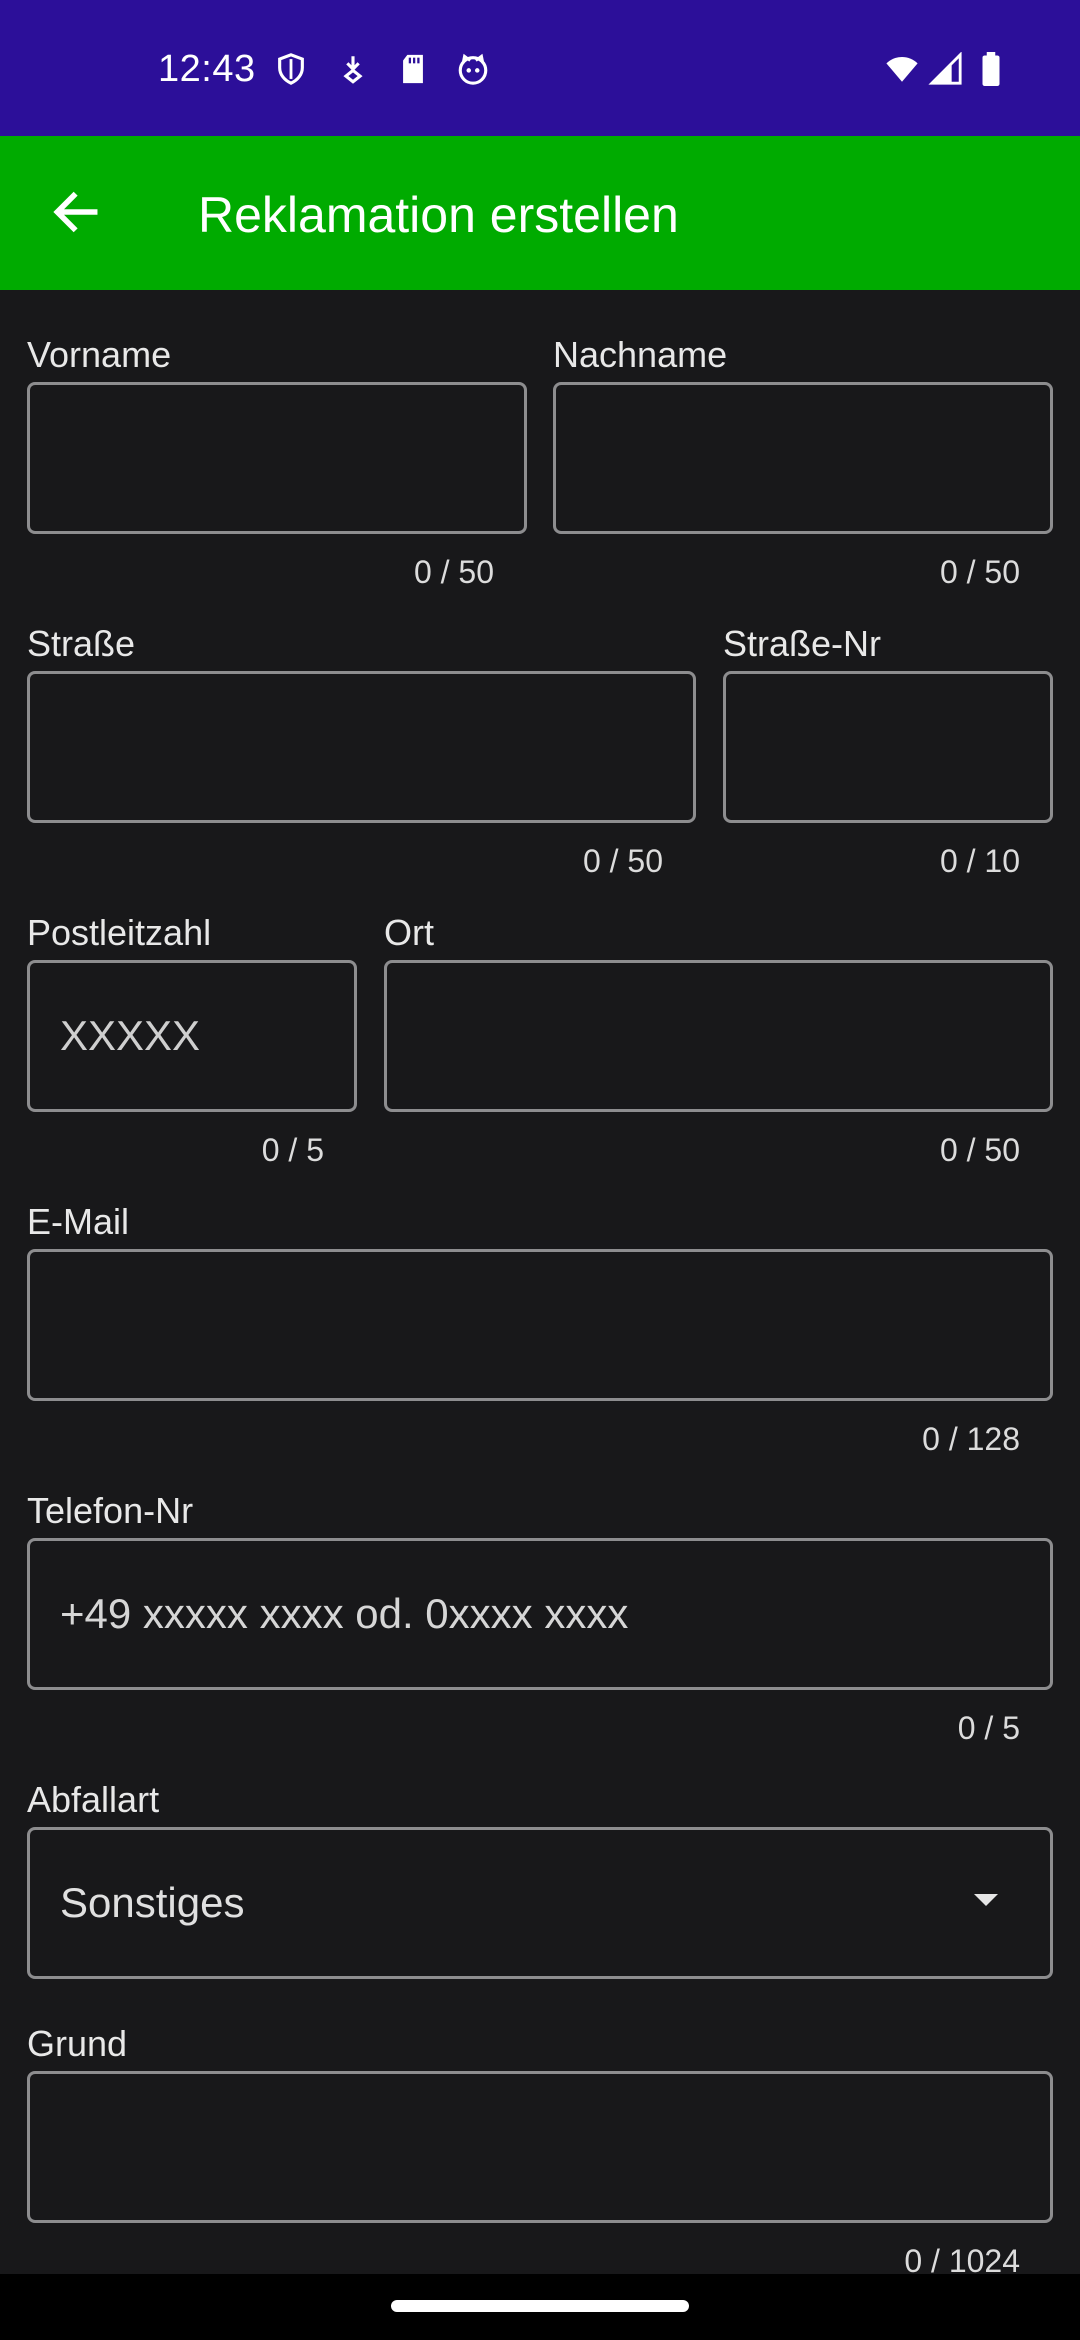 The image size is (1080, 2340). I want to click on strasse-nr-input, so click(888, 747).